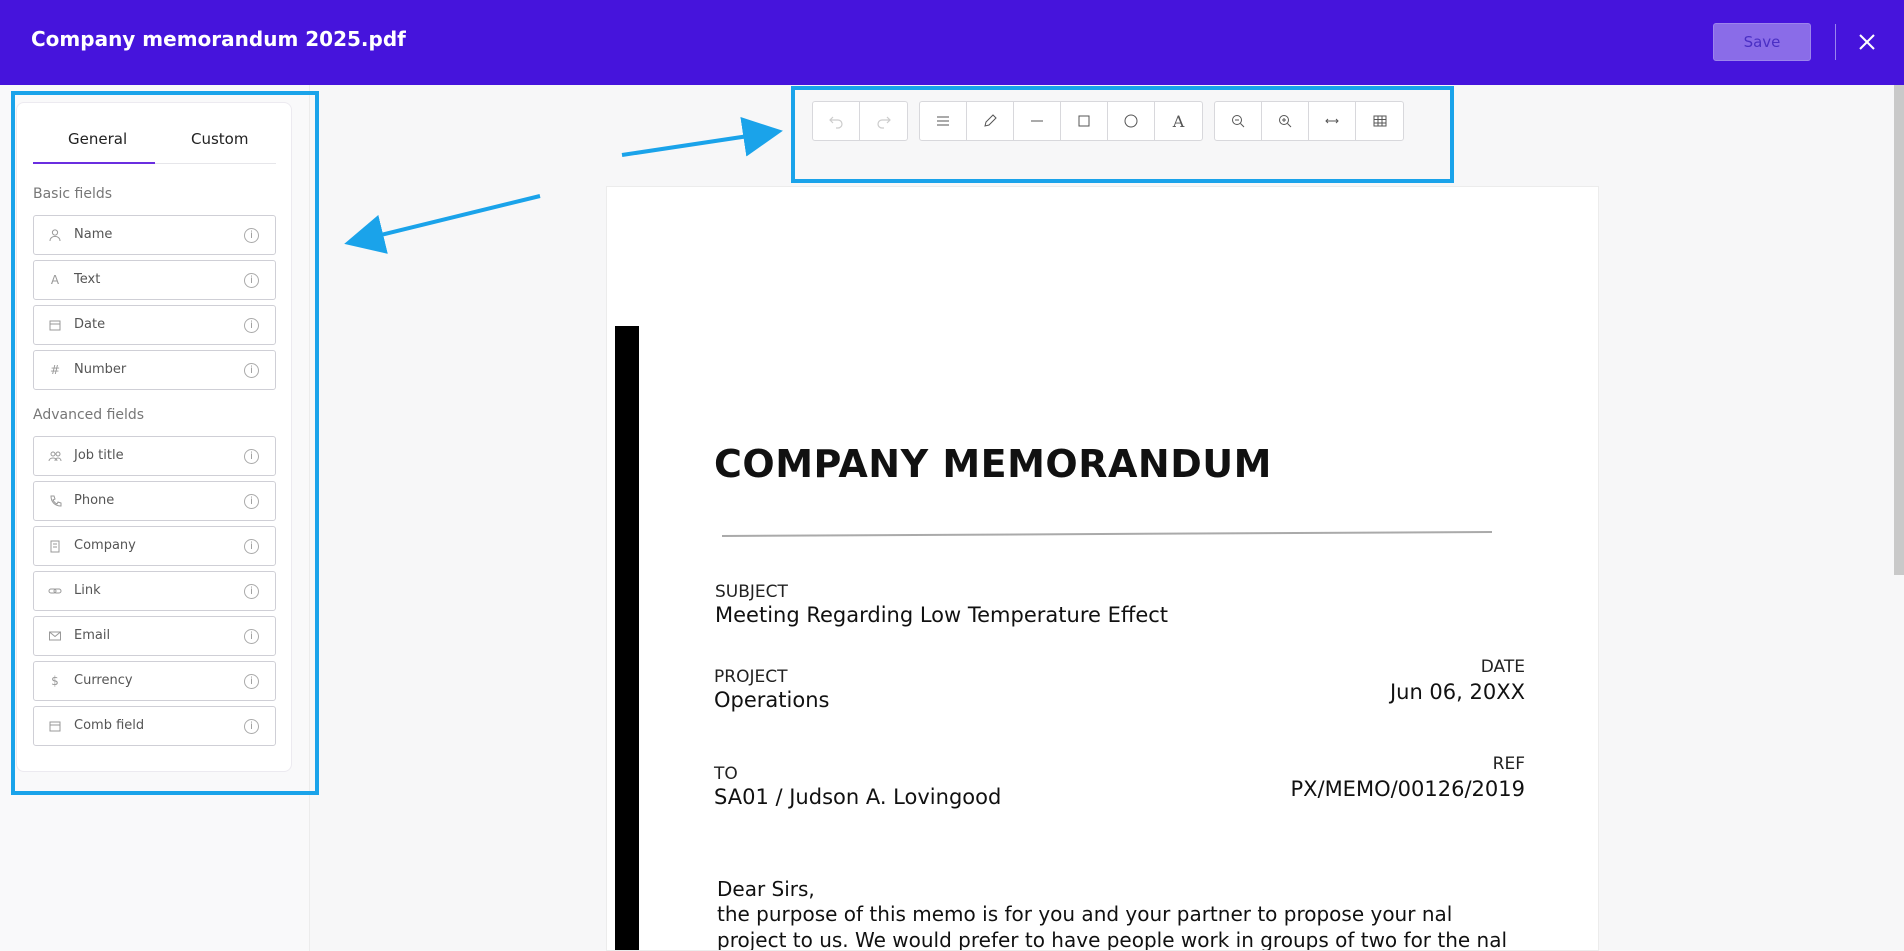 This screenshot has width=1904, height=951. I want to click on subject-value: Meeting Regarding Low Temperature Effect, so click(942, 615).